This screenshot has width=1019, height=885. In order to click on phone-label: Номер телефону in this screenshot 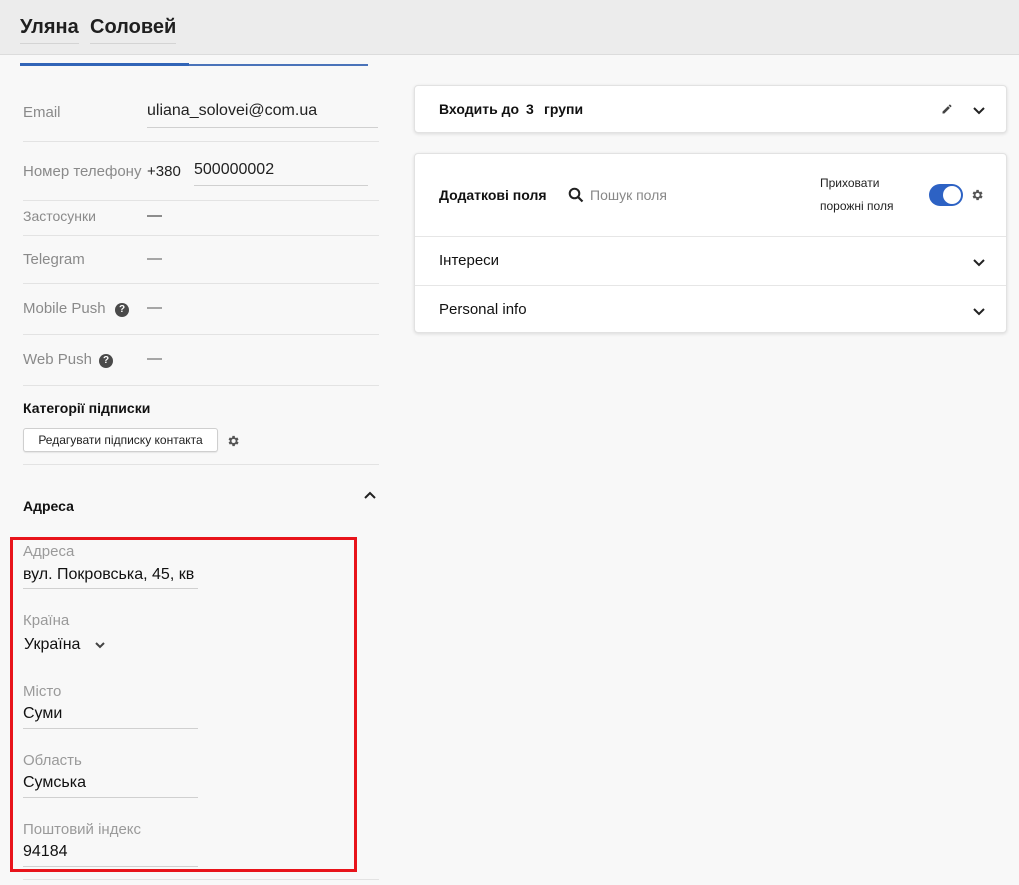, I will do `click(82, 171)`.